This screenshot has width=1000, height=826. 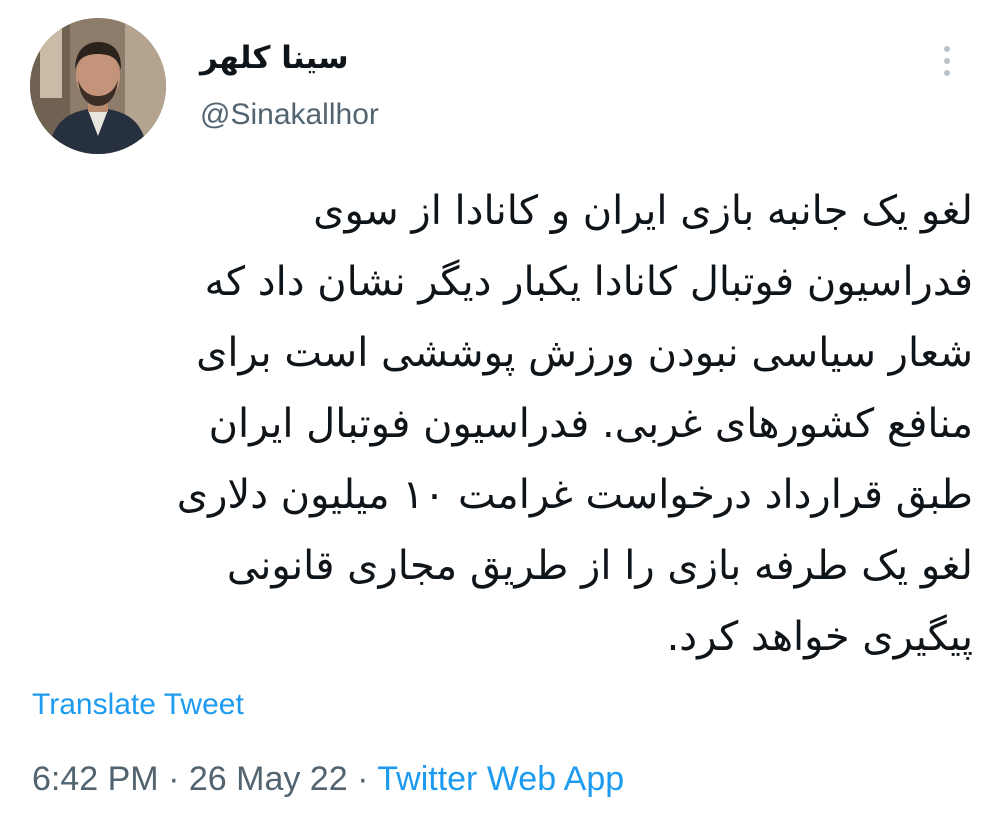 I want to click on translate-tweet-link: Translate Tweet, so click(x=138, y=705).